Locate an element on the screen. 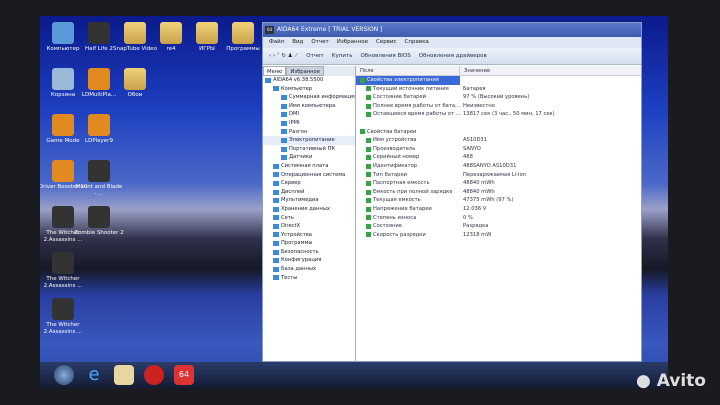  desktop-icon: Обои is located at coordinates (135, 83).